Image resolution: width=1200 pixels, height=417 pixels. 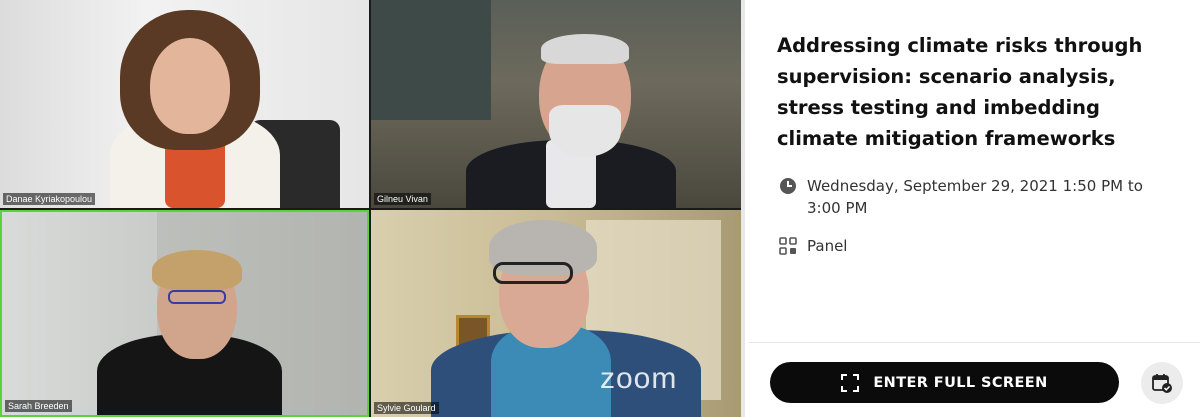 I want to click on enter-full-screen-label: ENTER FULL SCREEN, so click(x=960, y=382).